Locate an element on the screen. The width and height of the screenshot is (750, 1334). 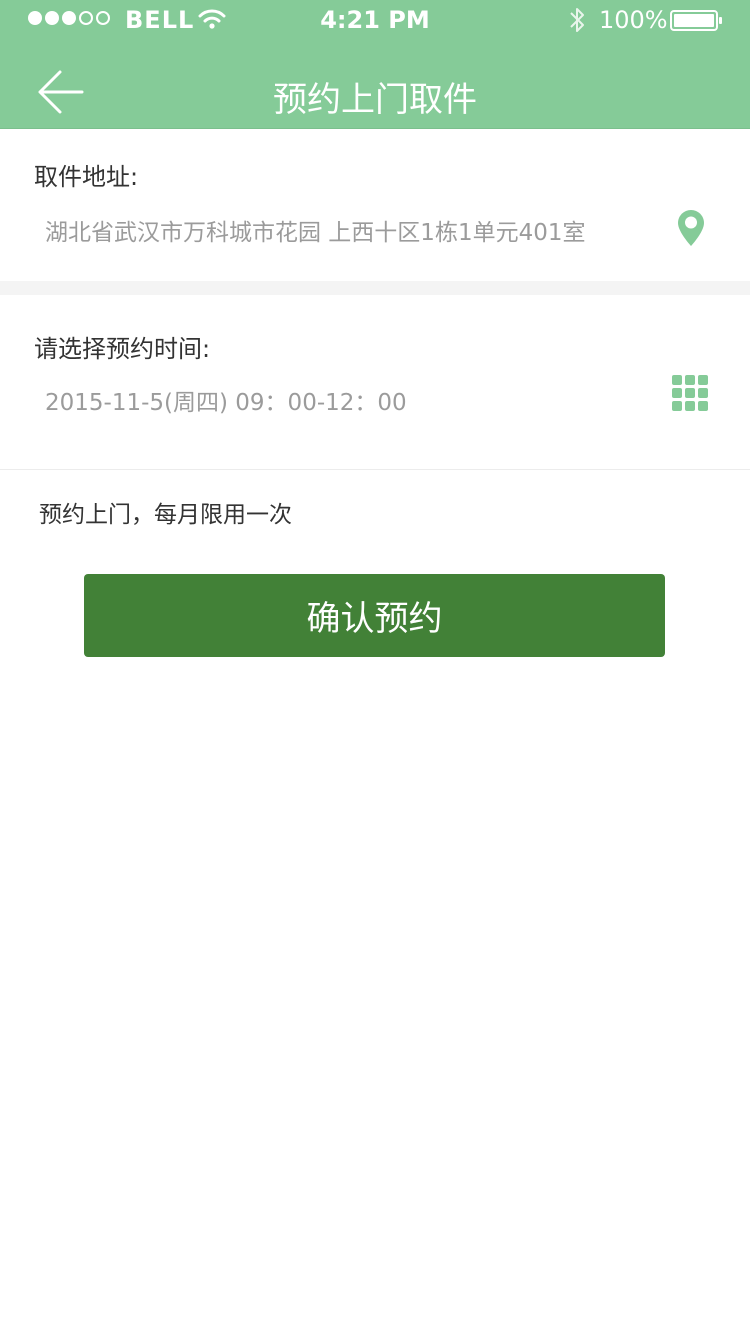
bluetooth-icon is located at coordinates (578, 22).